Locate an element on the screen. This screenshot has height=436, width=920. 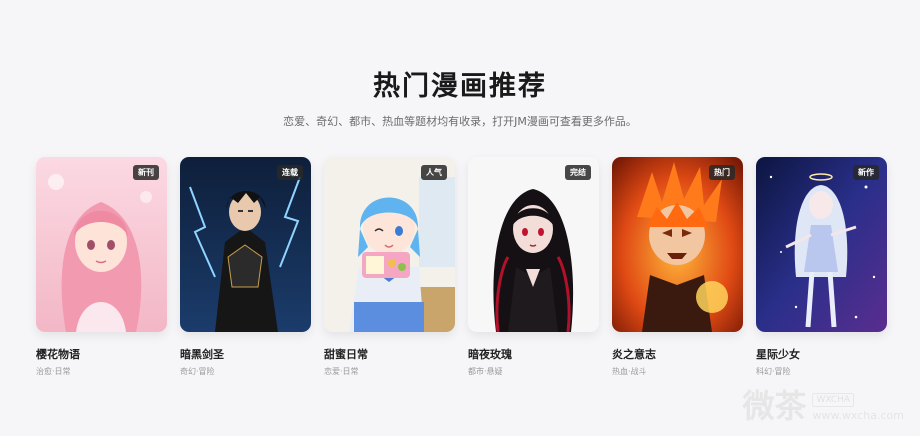
comic-card: 热门 炎之意志 热血·战斗 is located at coordinates (677, 267).